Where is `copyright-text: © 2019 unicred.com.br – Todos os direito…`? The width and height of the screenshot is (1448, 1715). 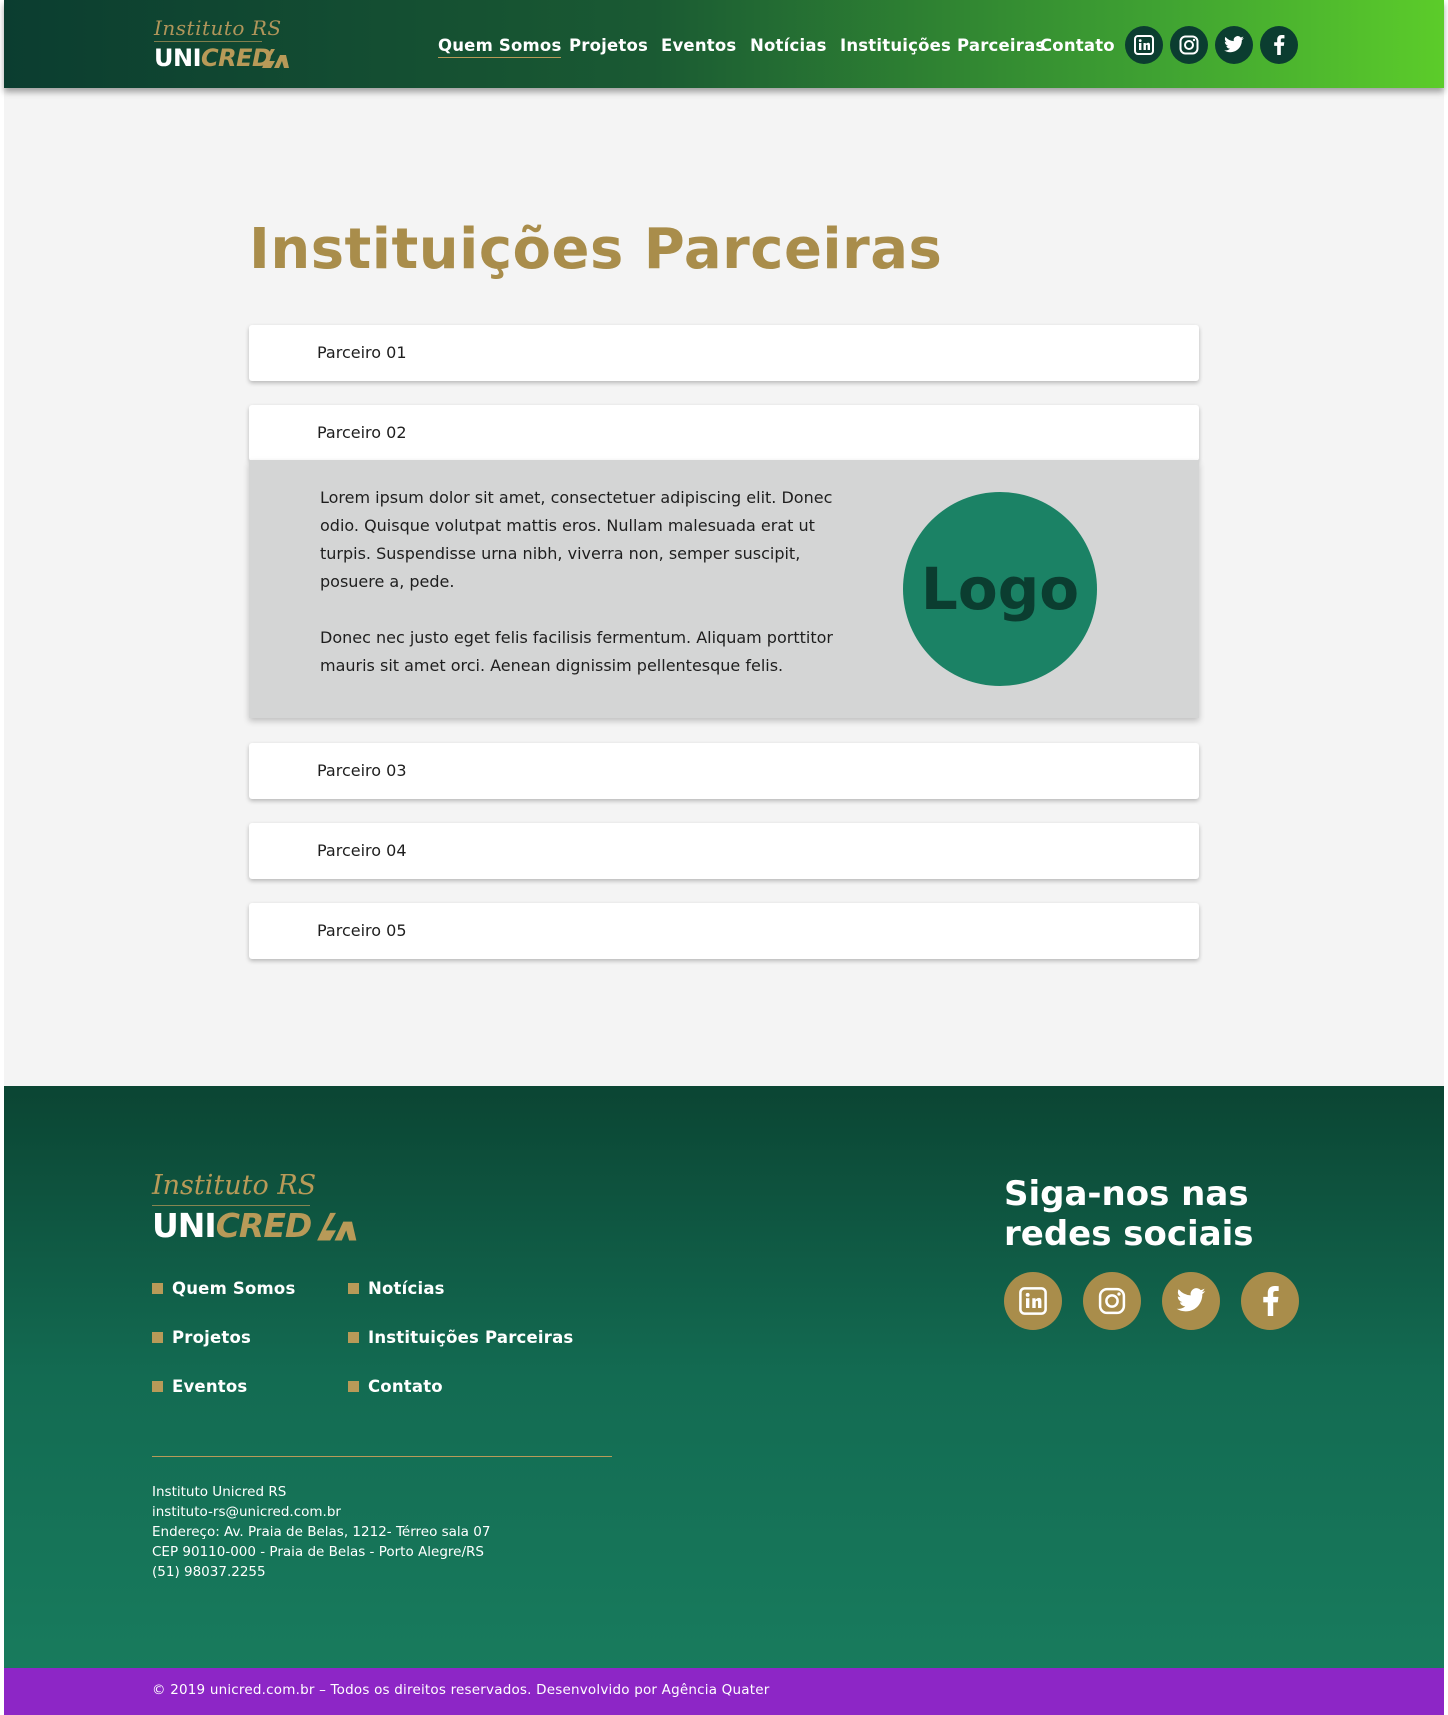 copyright-text: © 2019 unicred.com.br – Todos os direito… is located at coordinates (461, 1690).